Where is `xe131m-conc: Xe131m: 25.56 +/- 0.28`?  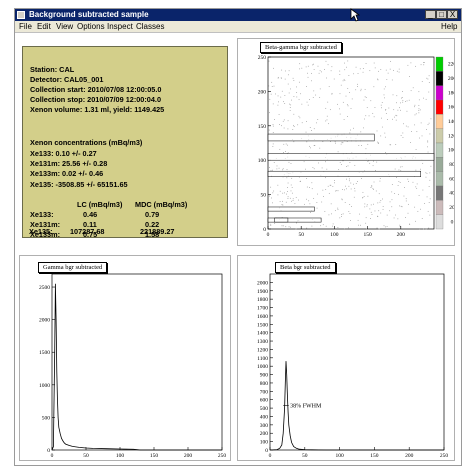
xe131m-conc: Xe131m: 25.56 +/- 0.28 is located at coordinates (69, 163).